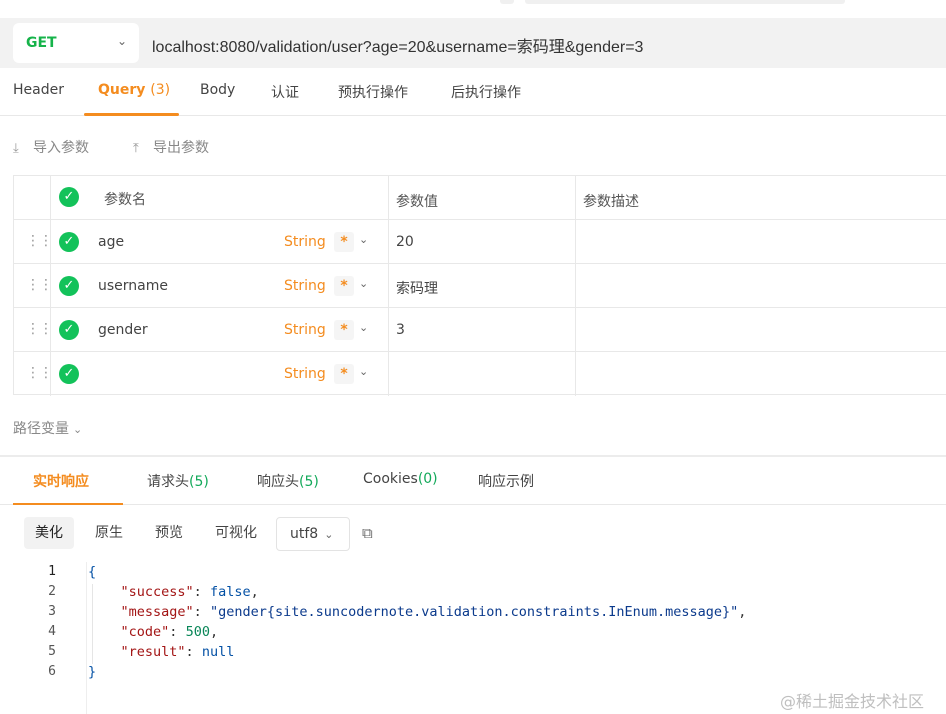 This screenshot has height=714, width=946. I want to click on view-raw-button: 原生, so click(109, 533).